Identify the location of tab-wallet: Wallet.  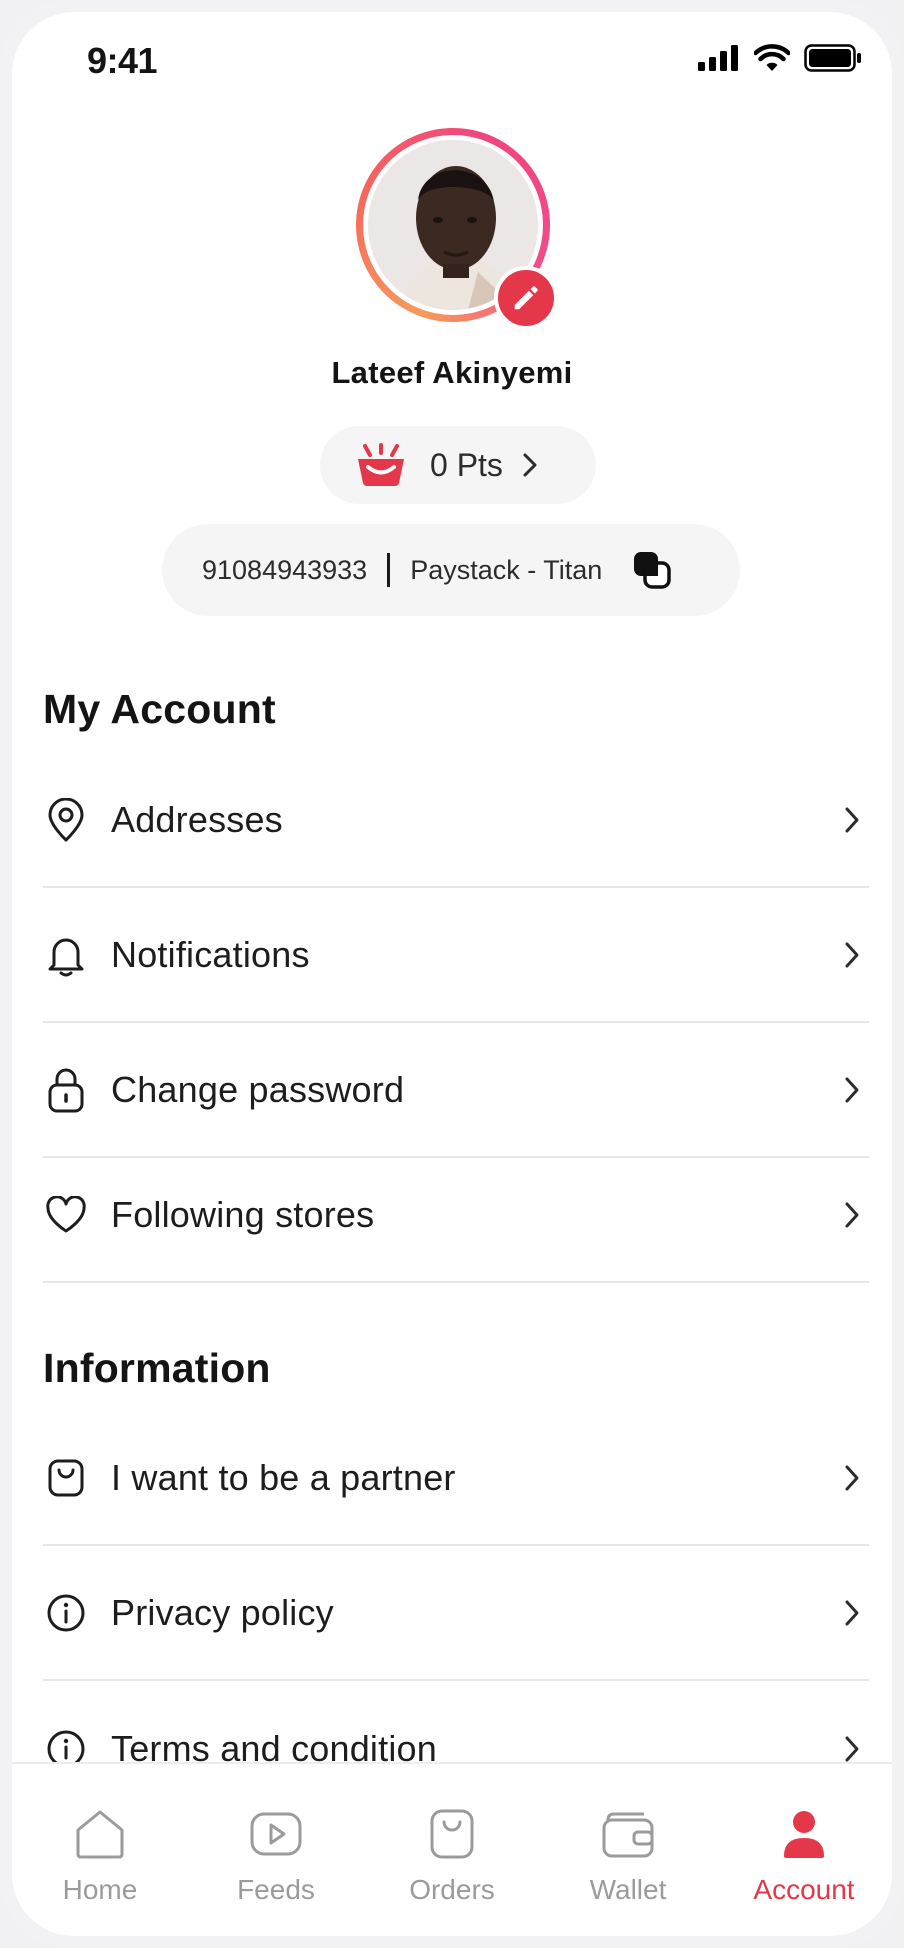
(628, 1850).